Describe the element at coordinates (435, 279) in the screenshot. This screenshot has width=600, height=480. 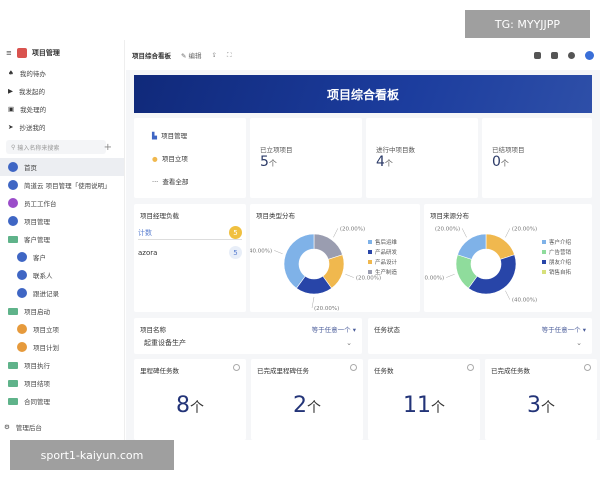
I see `slice-label: 0.00%)` at that location.